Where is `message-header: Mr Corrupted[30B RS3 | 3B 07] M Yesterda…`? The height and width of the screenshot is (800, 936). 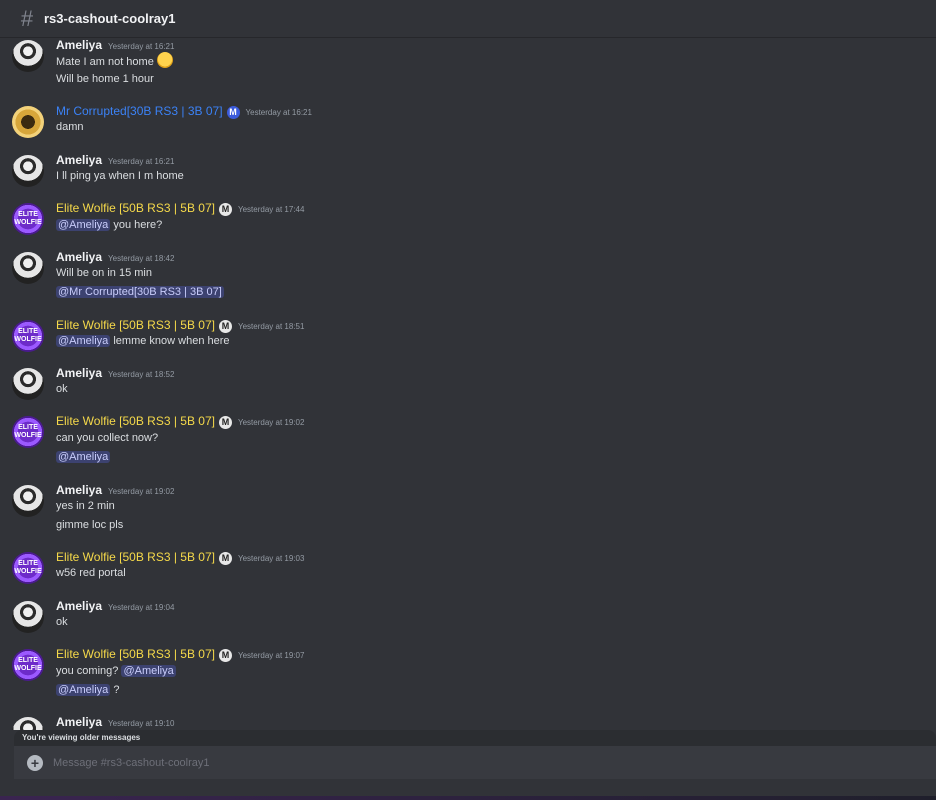
message-header: Mr Corrupted[30B RS3 | 3B 07] M Yesterda… is located at coordinates (184, 113).